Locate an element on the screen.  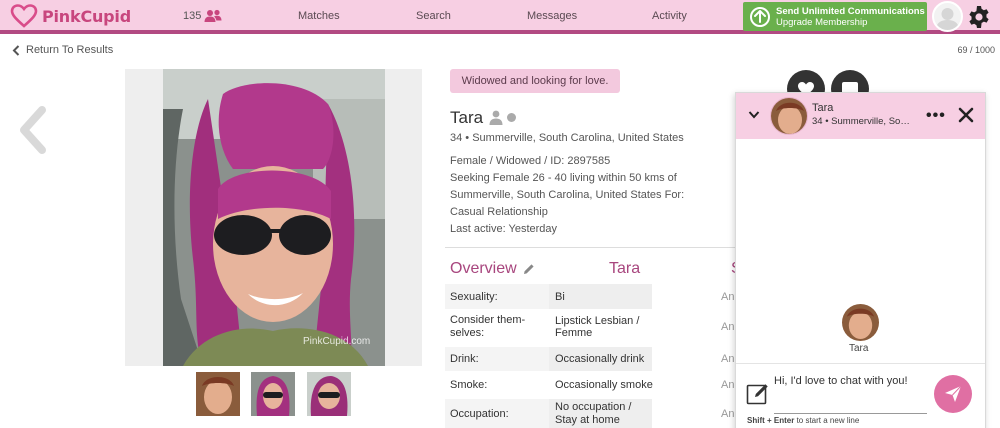
chat-hint: Shift + Enter to start a new line is located at coordinates (803, 420).